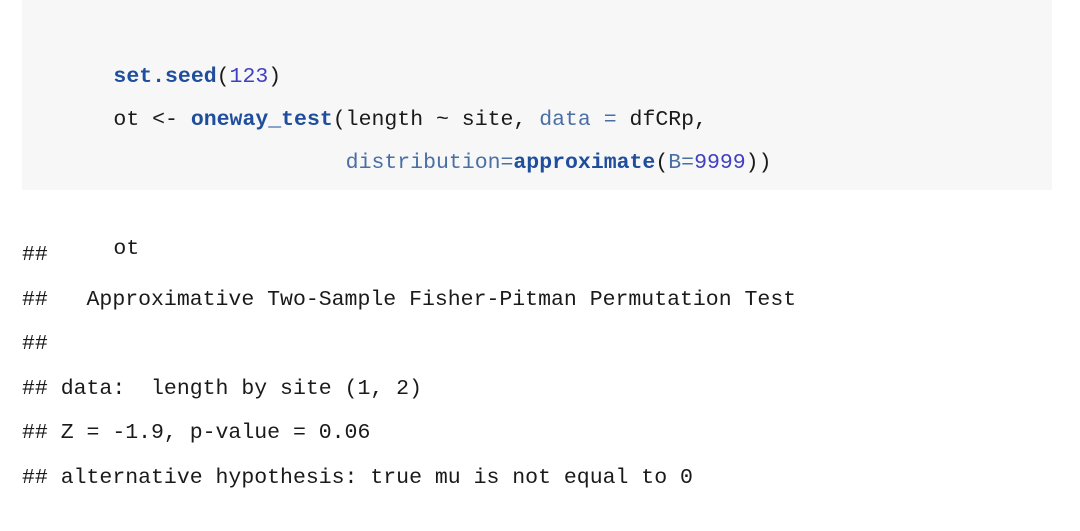 The width and height of the screenshot is (1080, 531). Describe the element at coordinates (720, 163) in the screenshot. I see `code-token-number: 9999` at that location.